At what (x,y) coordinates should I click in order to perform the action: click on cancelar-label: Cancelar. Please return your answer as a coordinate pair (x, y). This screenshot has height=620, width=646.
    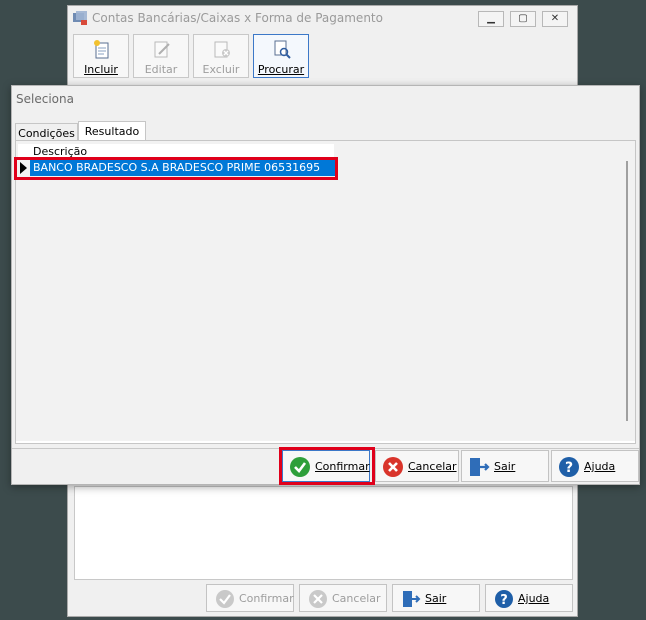
    Looking at the image, I should click on (432, 466).